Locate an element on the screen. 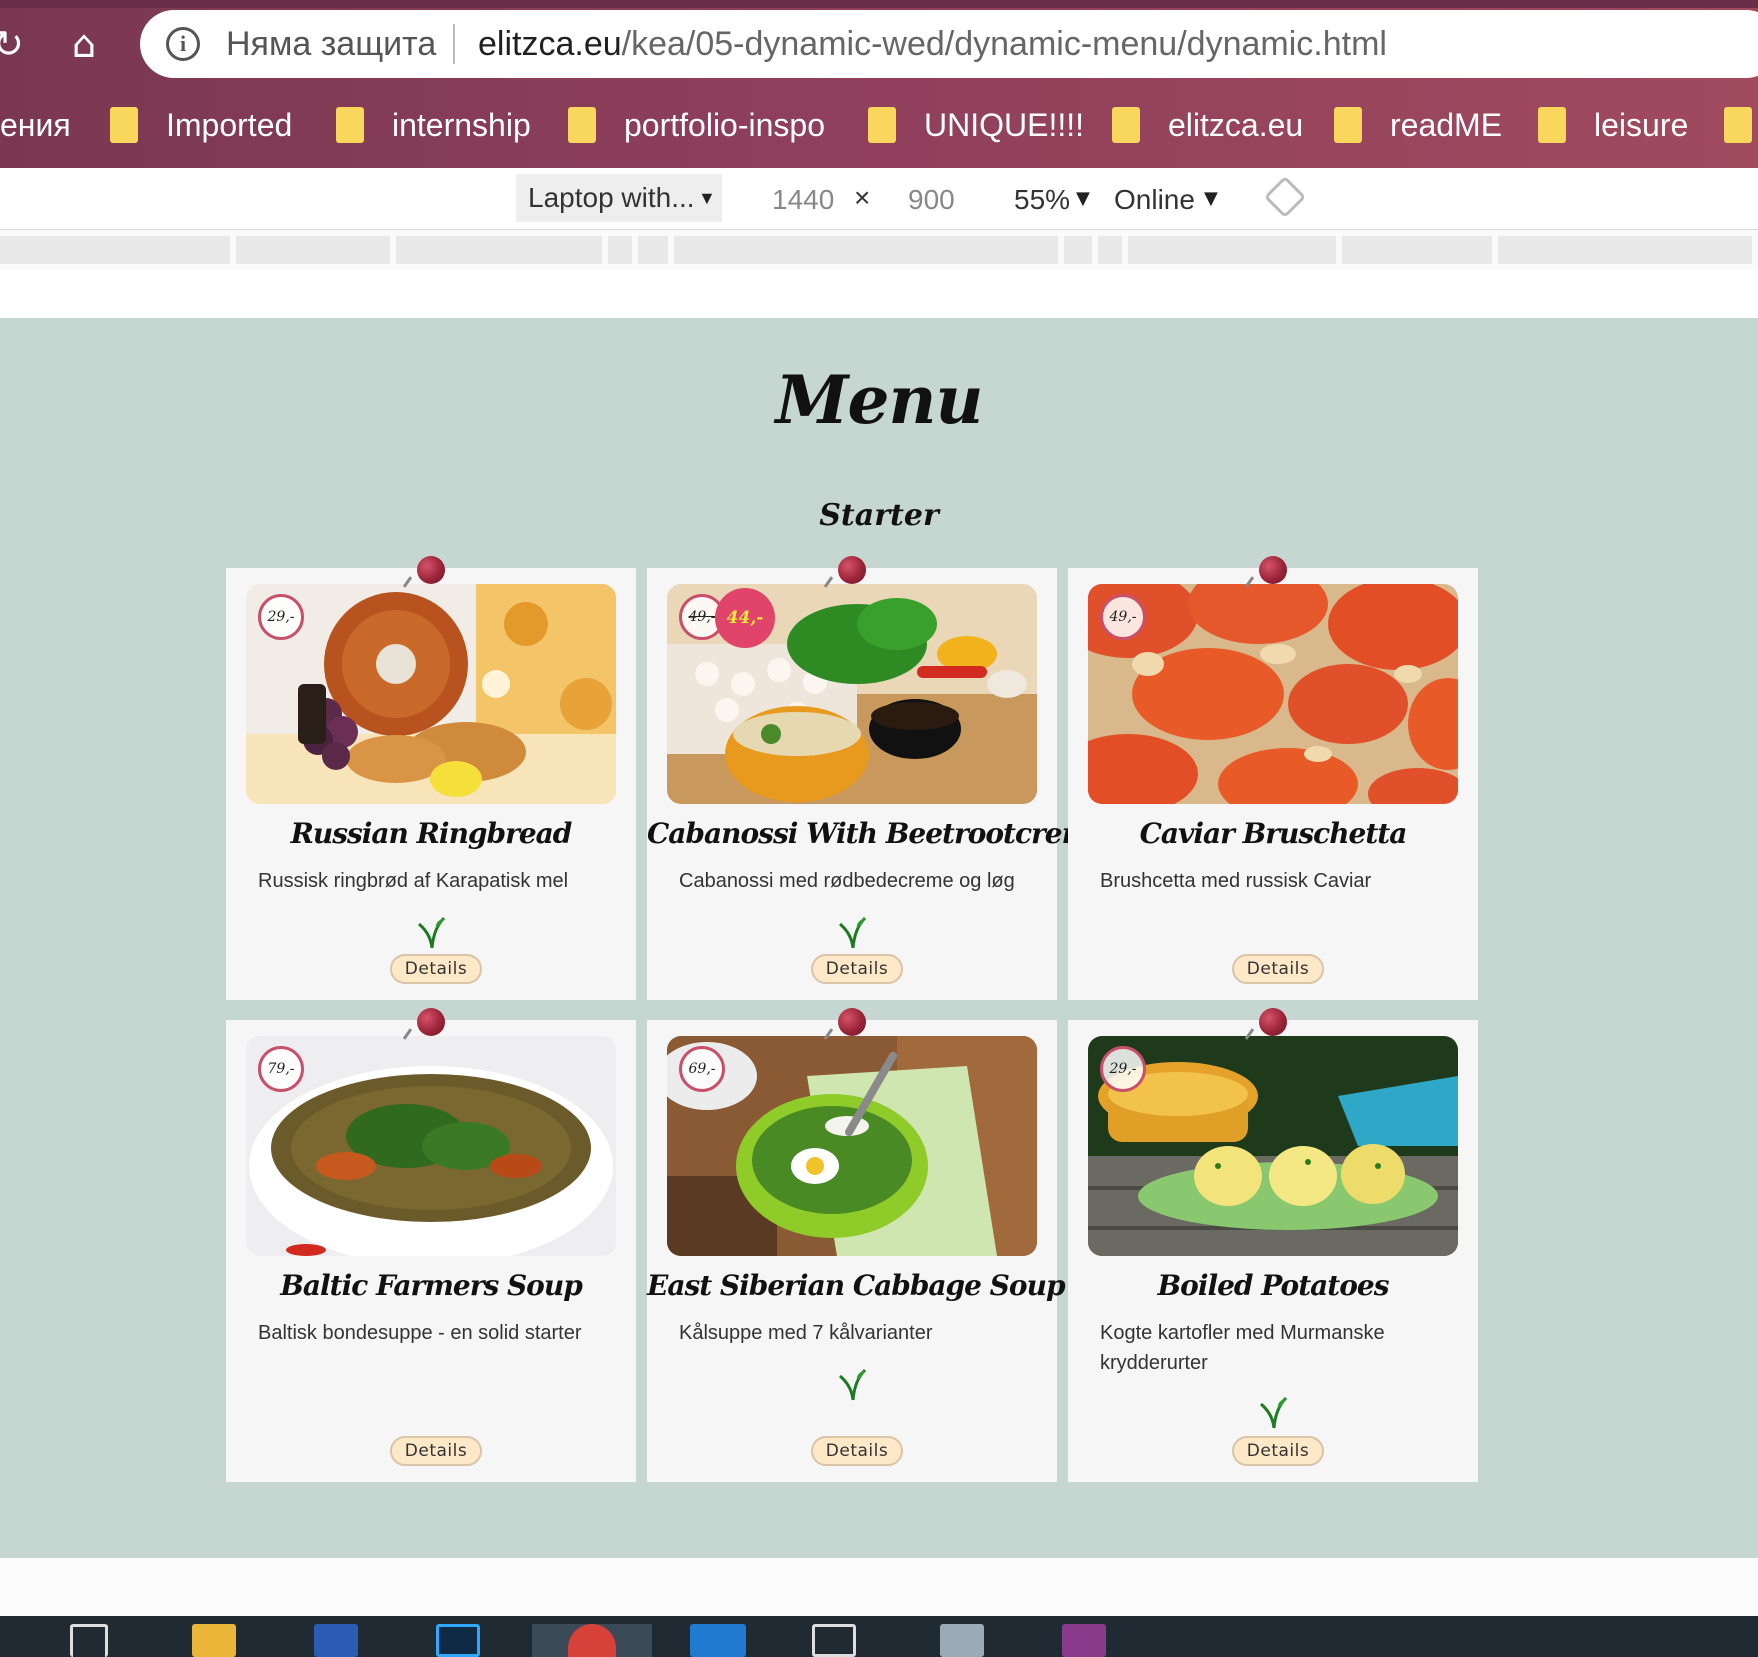 The image size is (1758, 1657). info-icon: i is located at coordinates (183, 44).